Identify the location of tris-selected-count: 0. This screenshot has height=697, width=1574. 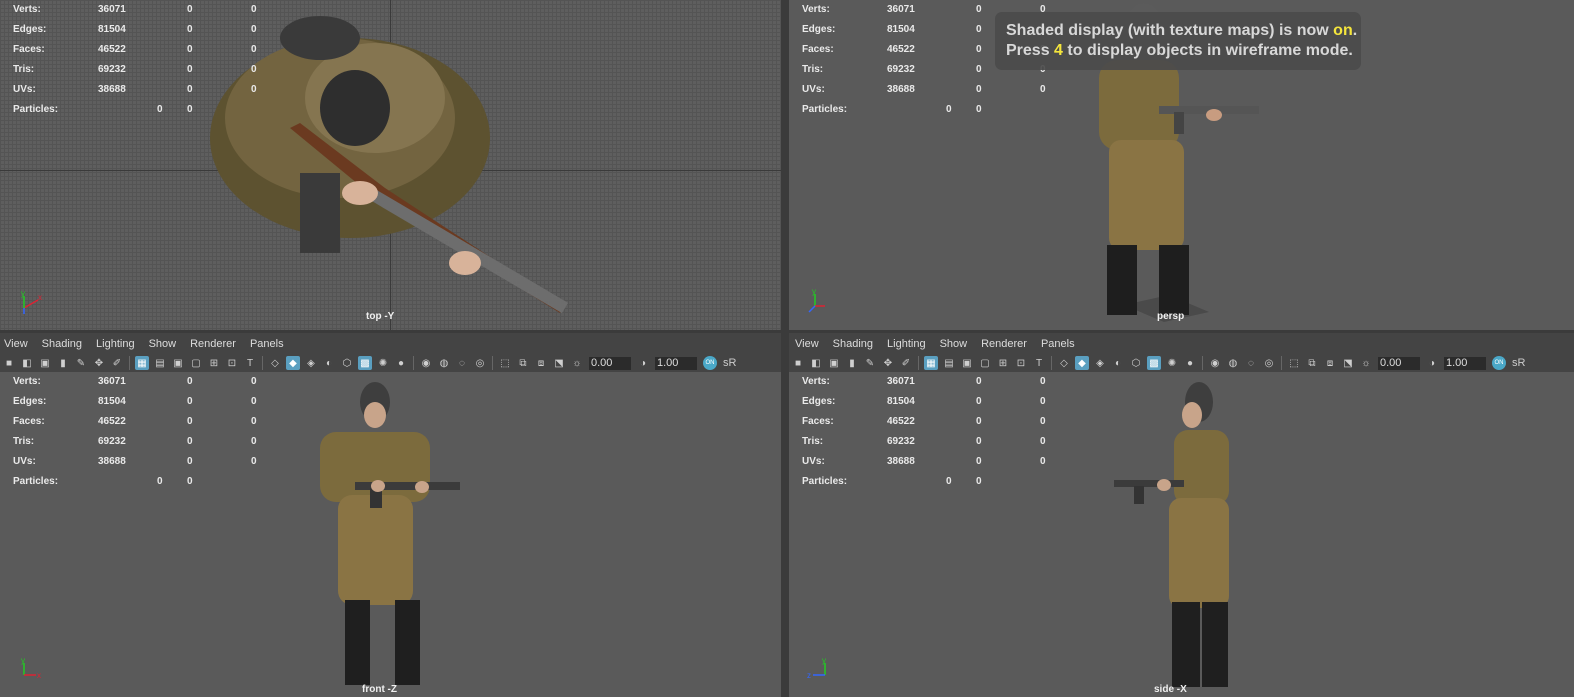
(254, 441).